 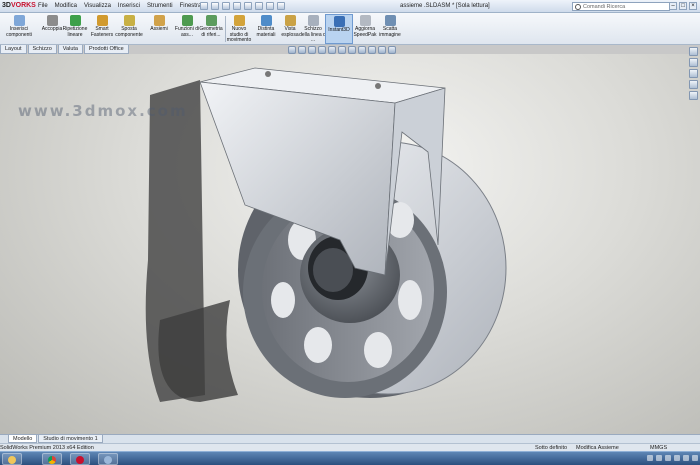 I want to click on menu-edit: Modifica, so click(x=66, y=6).